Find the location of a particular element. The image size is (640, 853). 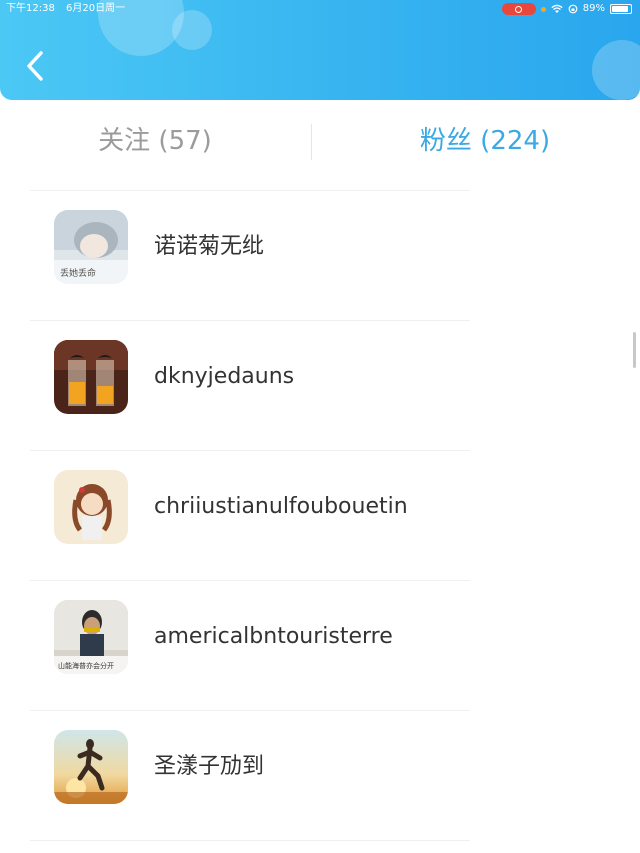

tab-fans: 粉丝 (224) is located at coordinates (485, 141).